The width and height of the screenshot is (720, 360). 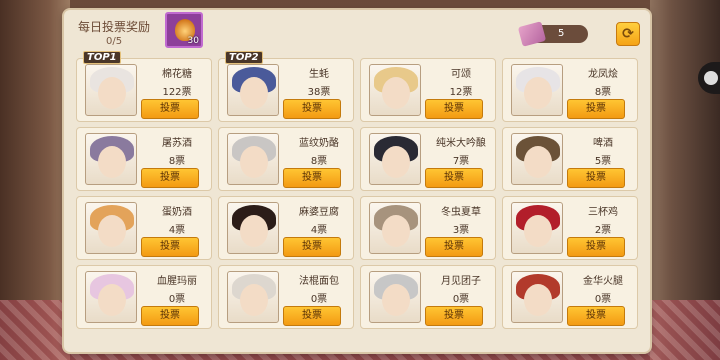 What do you see at coordinates (461, 281) in the screenshot?
I see `character-name: 月见团子` at bounding box center [461, 281].